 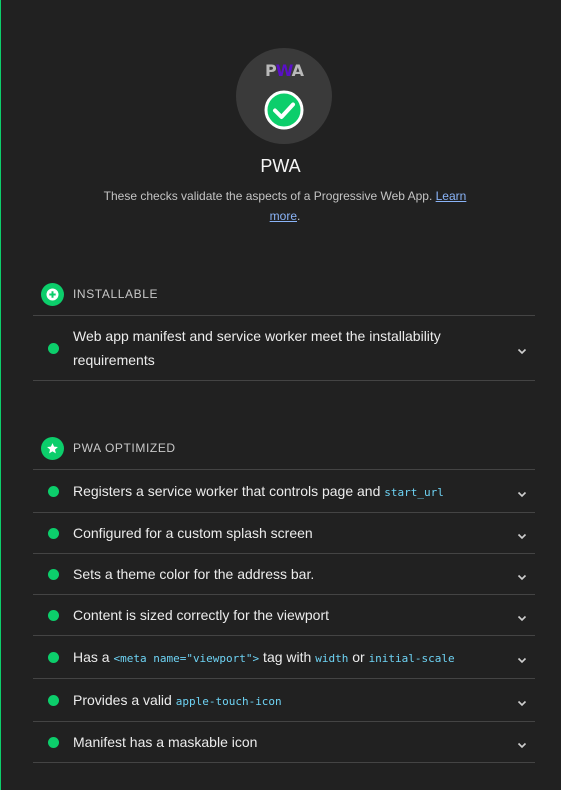 What do you see at coordinates (414, 492) in the screenshot?
I see `code-snippet: start_url` at bounding box center [414, 492].